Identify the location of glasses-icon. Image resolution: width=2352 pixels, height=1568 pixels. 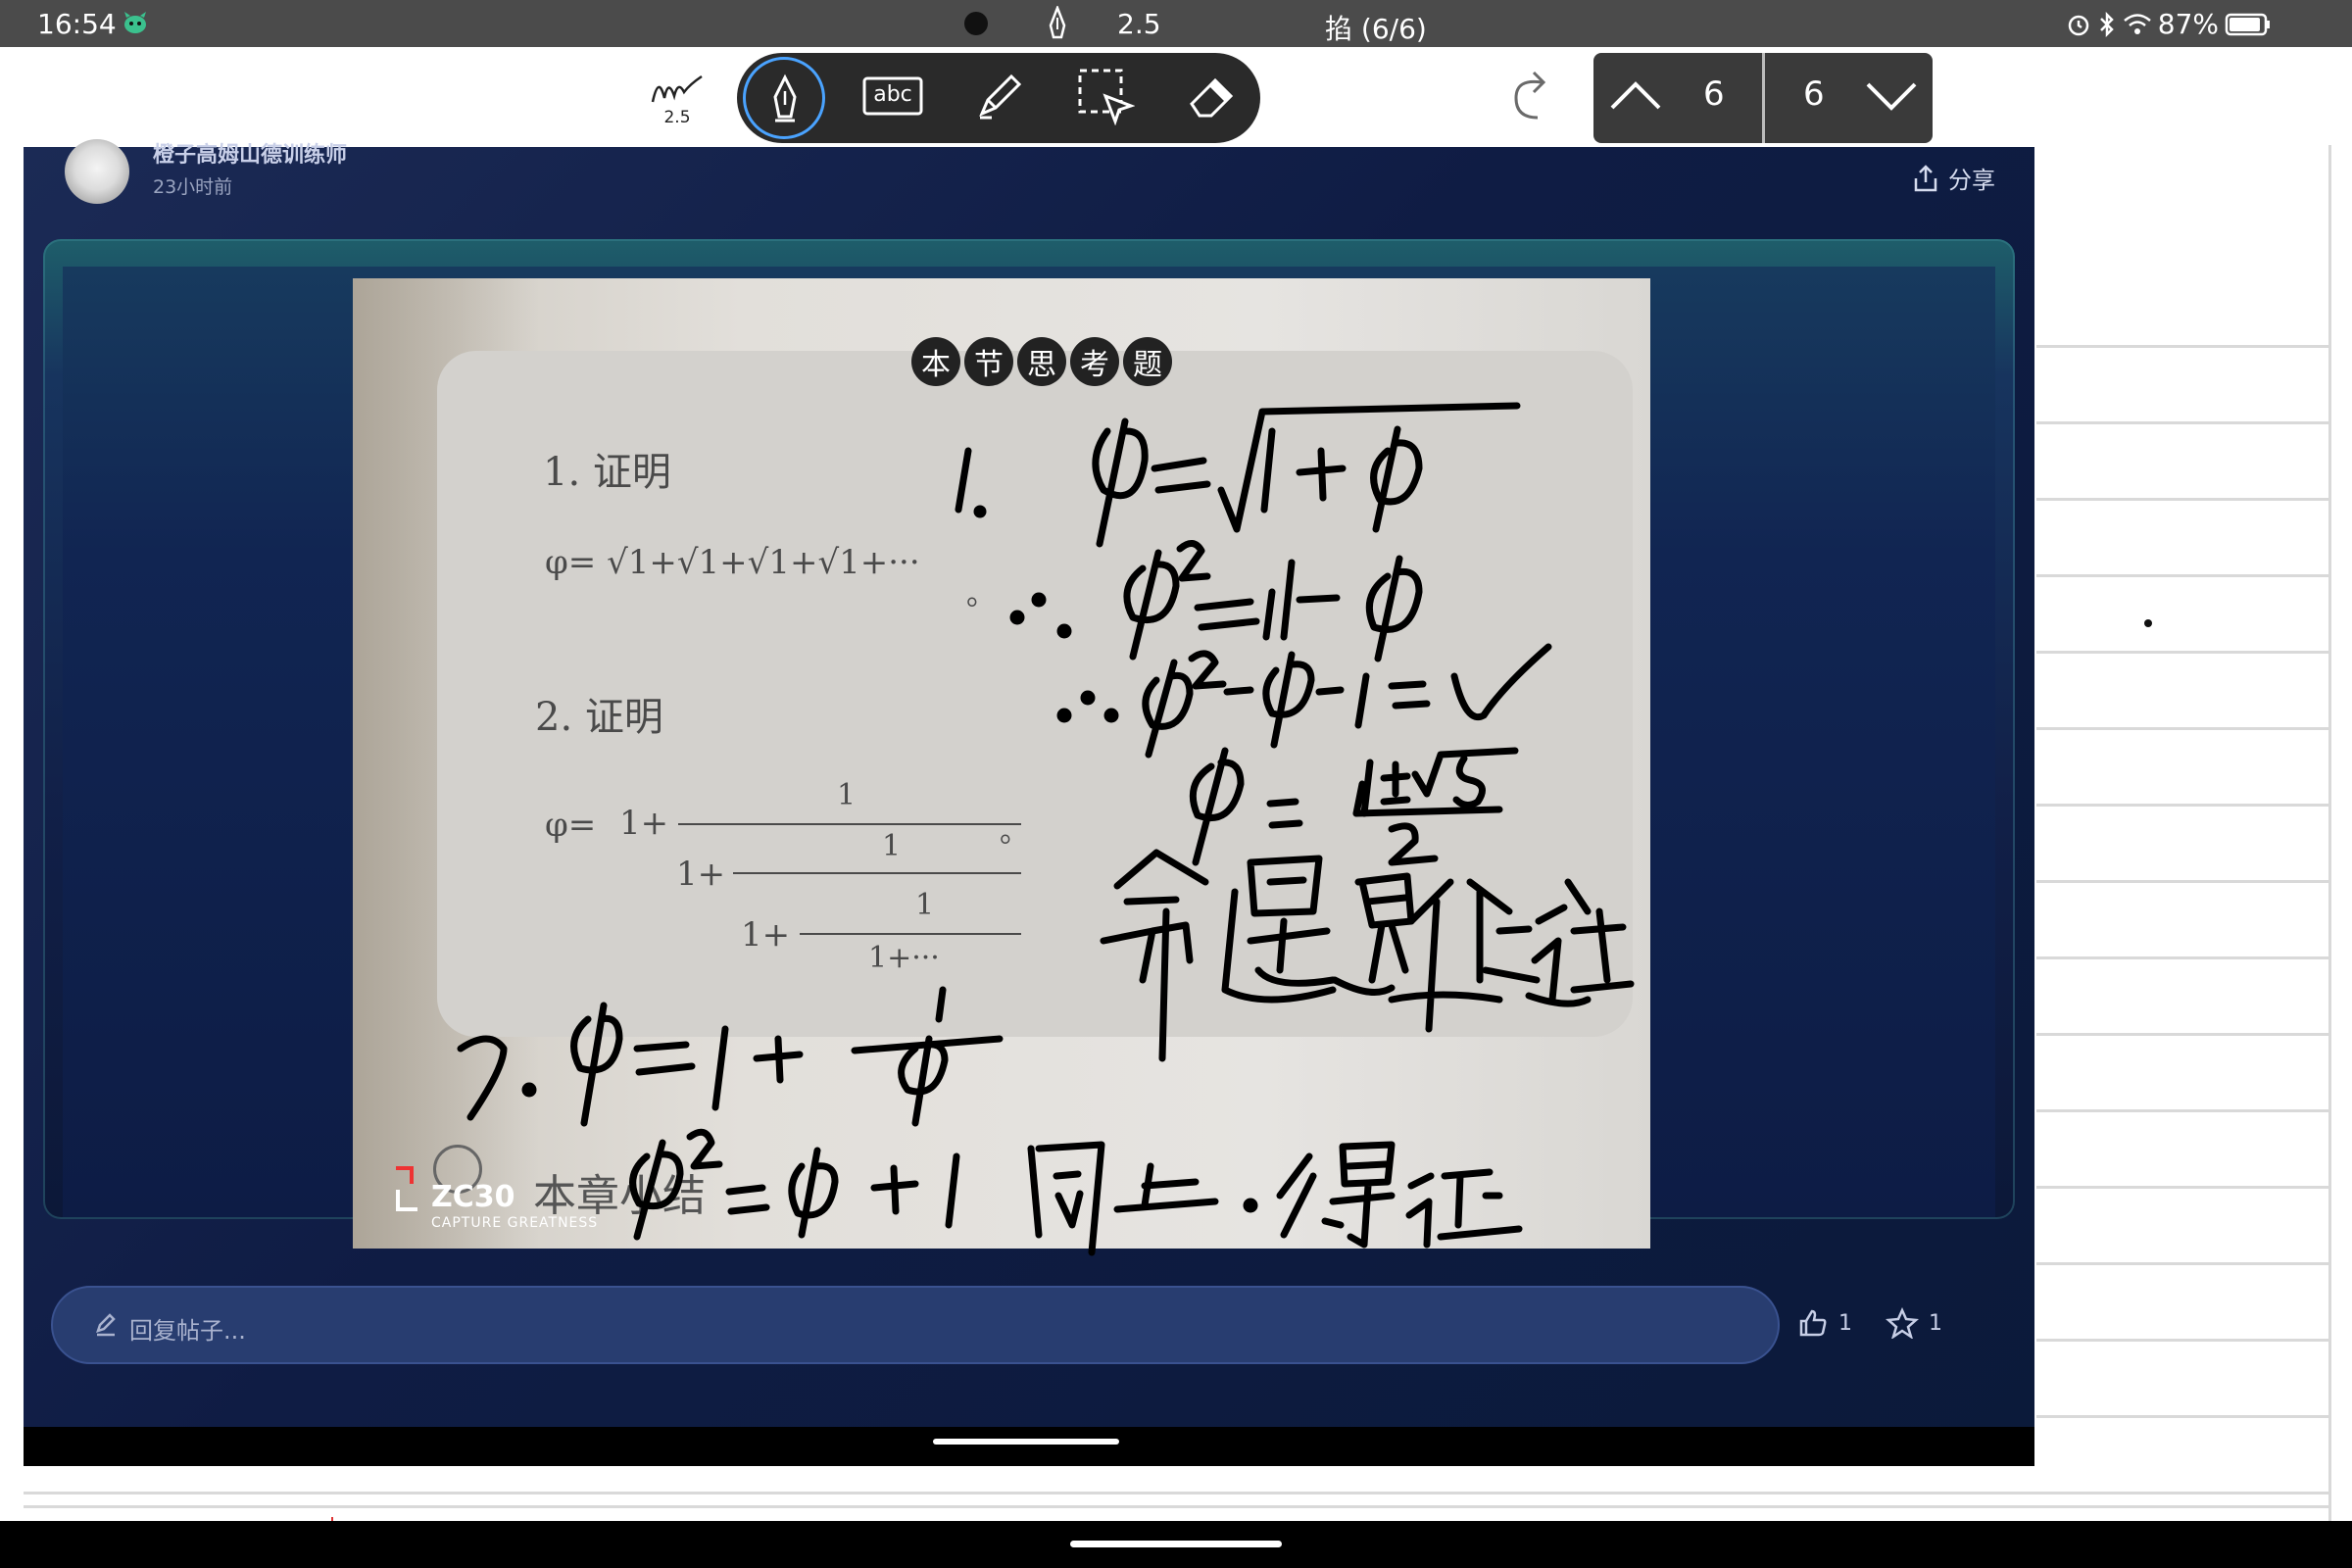
(570, 97).